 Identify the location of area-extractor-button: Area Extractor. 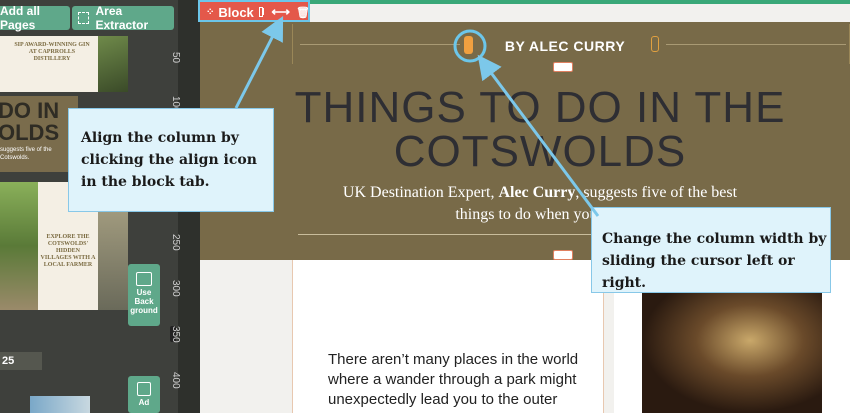
(123, 18).